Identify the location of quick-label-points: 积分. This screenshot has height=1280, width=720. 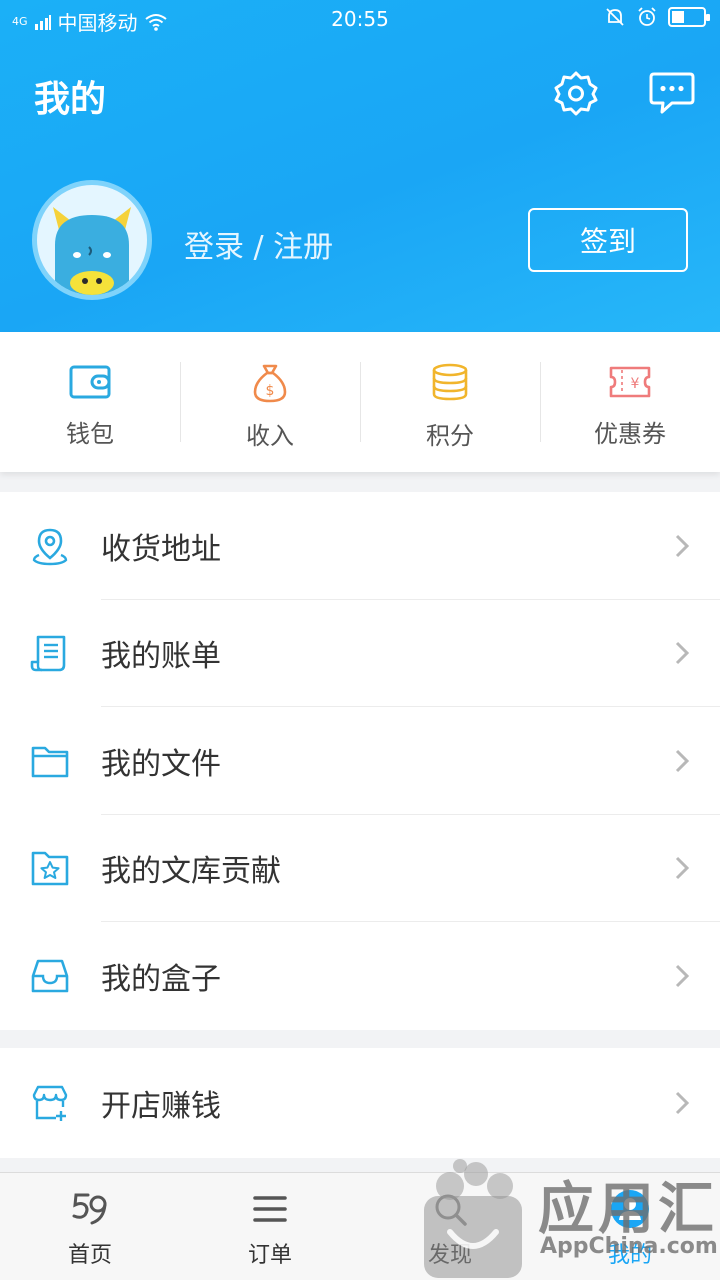
(450, 436).